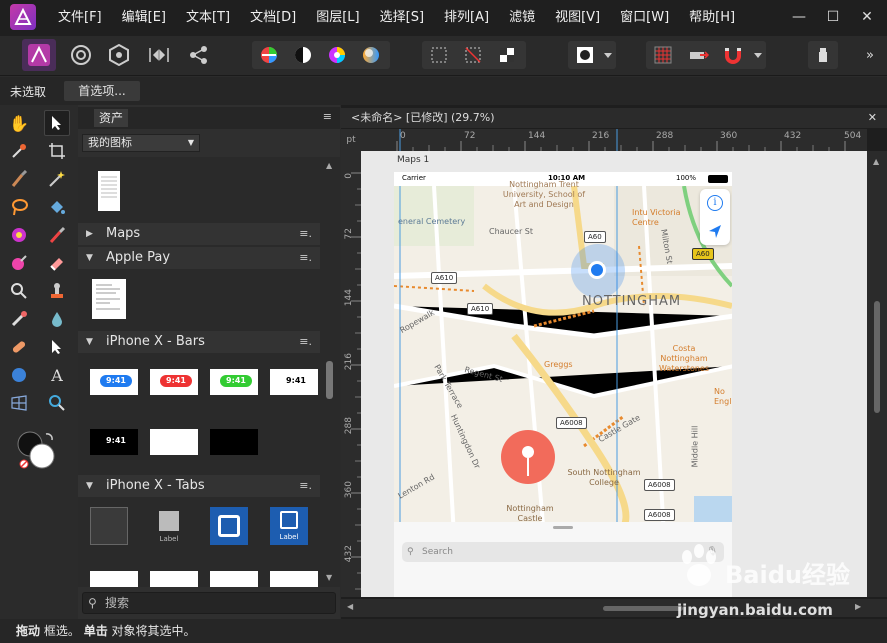 This screenshot has width=887, height=643. I want to click on canvas-scrollbar-vertical: ▲, so click(877, 374).